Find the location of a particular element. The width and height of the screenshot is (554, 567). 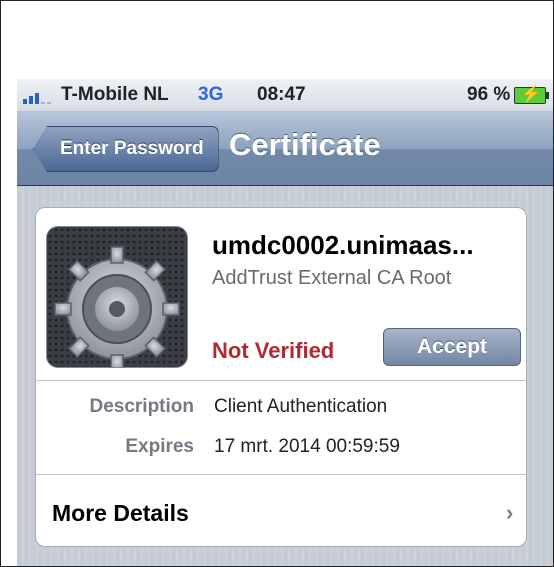

gear-icon is located at coordinates (117, 299).